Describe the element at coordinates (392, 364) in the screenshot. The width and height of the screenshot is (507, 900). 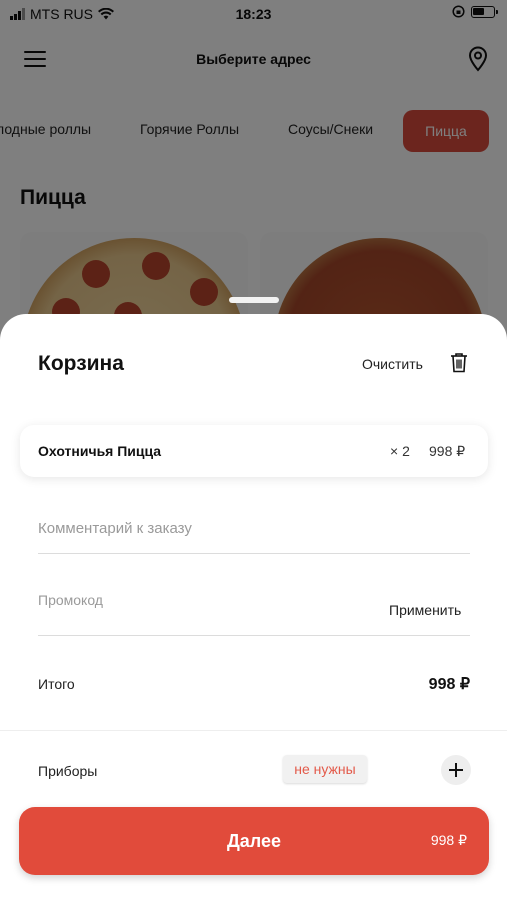
I see `clear-cart-button: Очистить` at that location.